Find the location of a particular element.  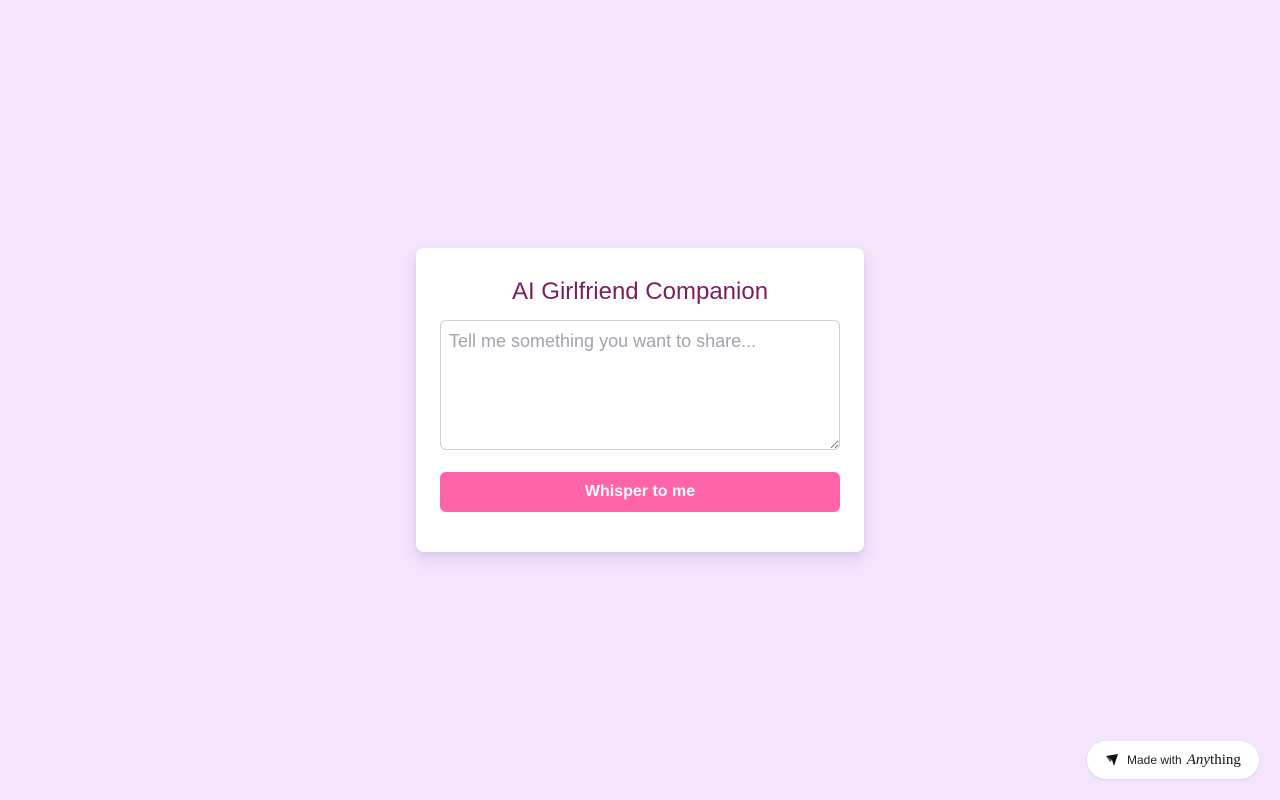

whisper-button: Whisper to me is located at coordinates (640, 492).